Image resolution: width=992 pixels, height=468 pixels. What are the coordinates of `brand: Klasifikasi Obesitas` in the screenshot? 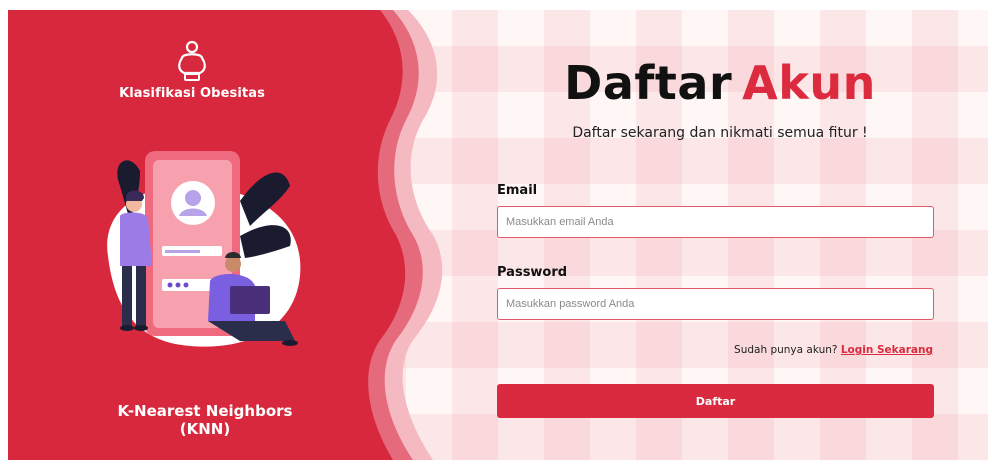 It's located at (192, 70).